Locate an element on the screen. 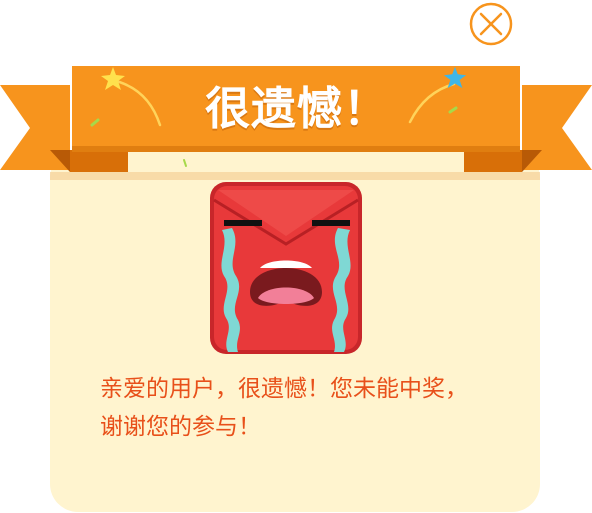 Image resolution: width=592 pixels, height=513 pixels. close-button is located at coordinates (491, 24).